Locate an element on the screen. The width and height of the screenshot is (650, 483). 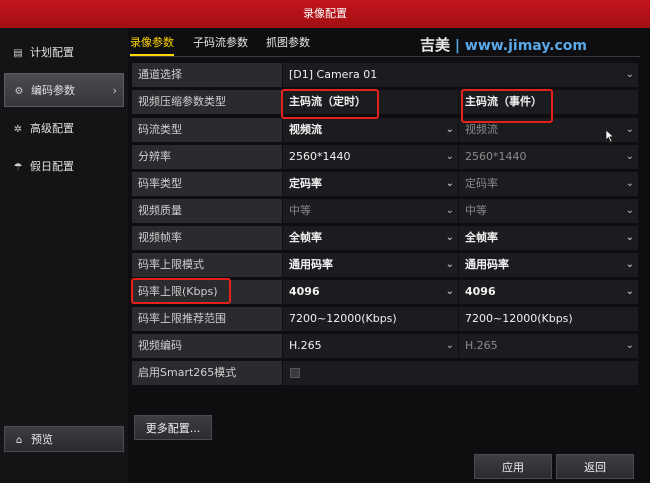
sidebar-item-label: 编码参数 is located at coordinates (53, 90).